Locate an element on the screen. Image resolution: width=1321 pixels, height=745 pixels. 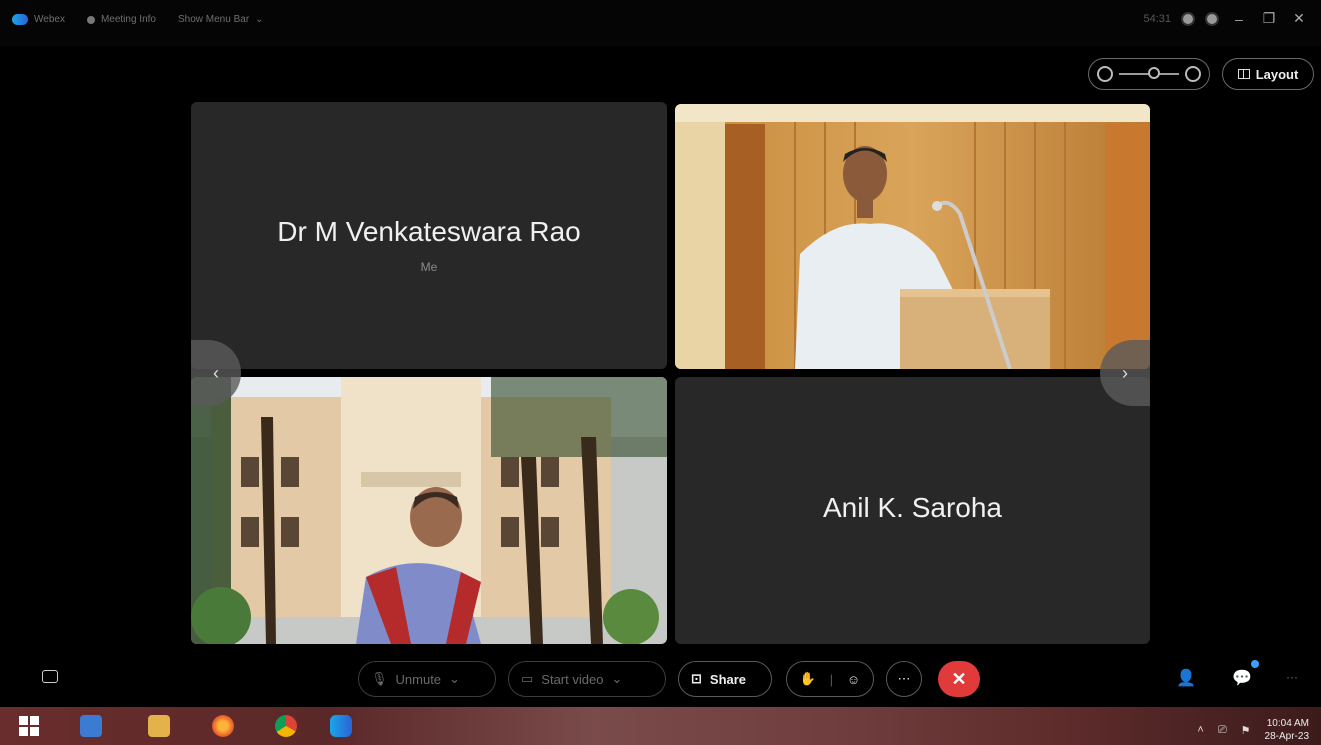
start-video-button: ▭ Start video ⌄ is located at coordinates (587, 679).